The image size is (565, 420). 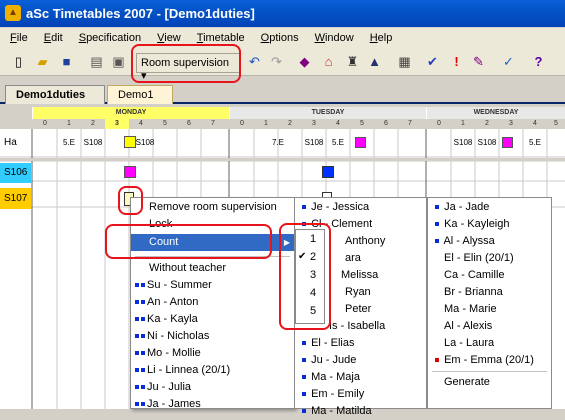 I want to click on menu-view: View, so click(x=169, y=38).